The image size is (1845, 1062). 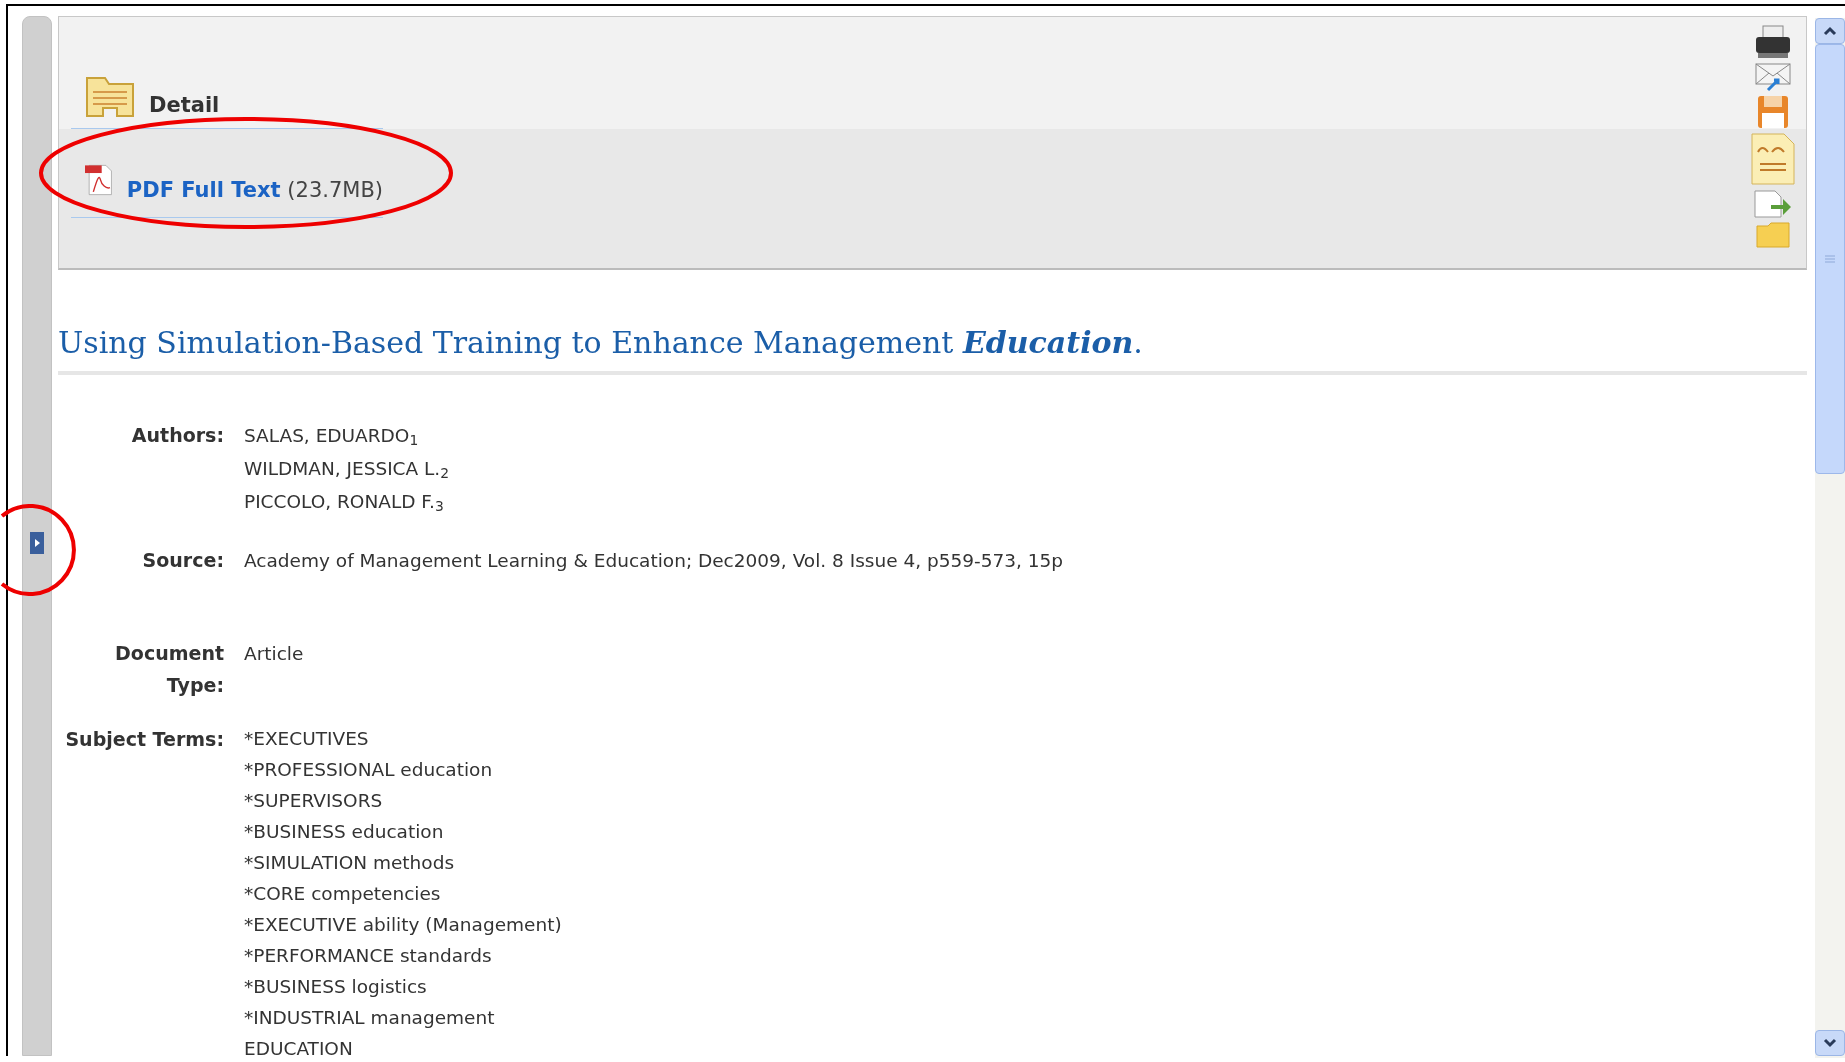 What do you see at coordinates (184, 106) in the screenshot?
I see `detail-label: Detail` at bounding box center [184, 106].